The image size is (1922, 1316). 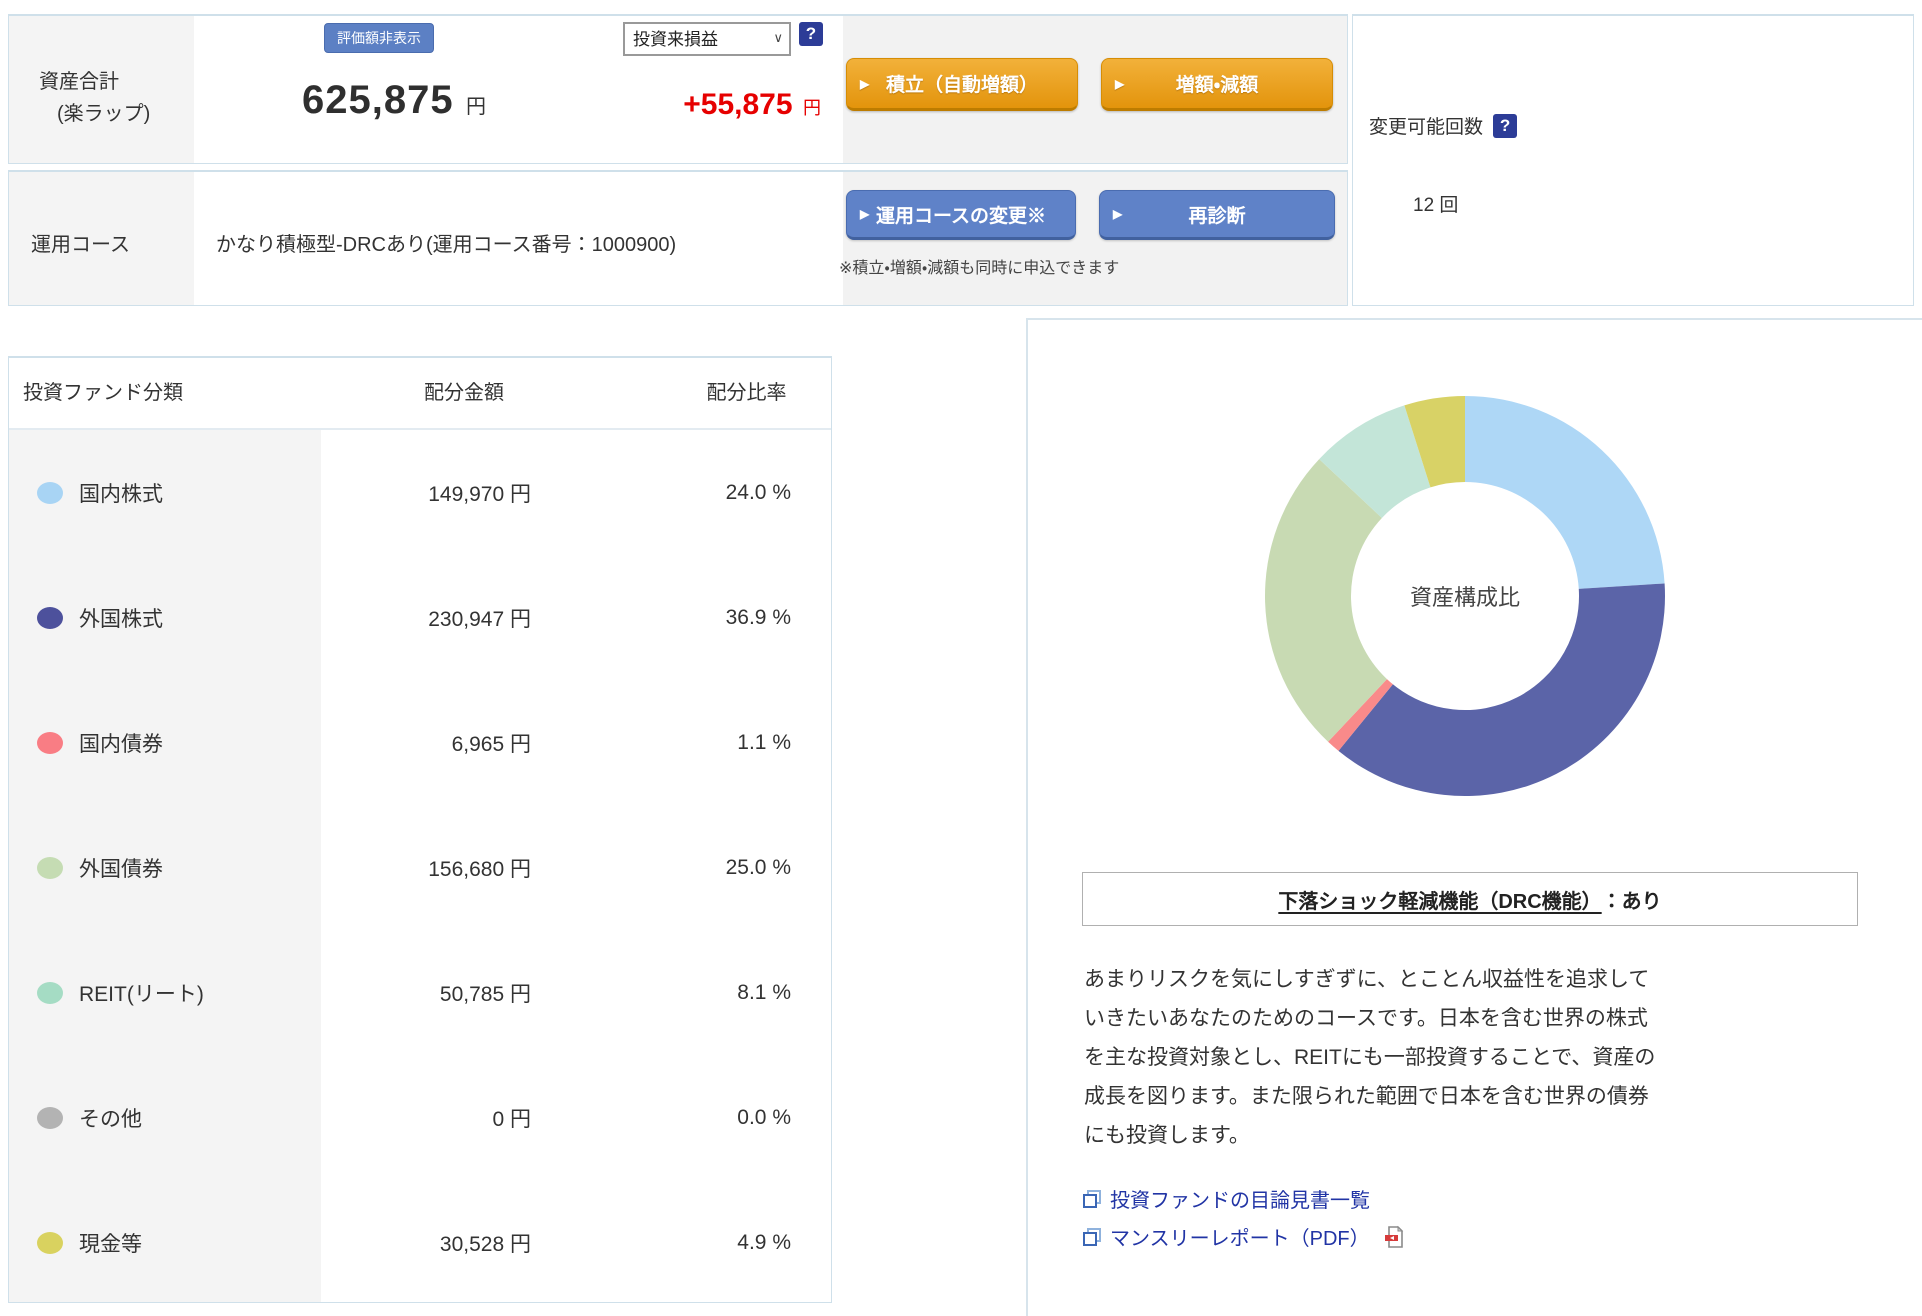 What do you see at coordinates (479, 619) in the screenshot?
I see `row-amount: 230,947 円` at bounding box center [479, 619].